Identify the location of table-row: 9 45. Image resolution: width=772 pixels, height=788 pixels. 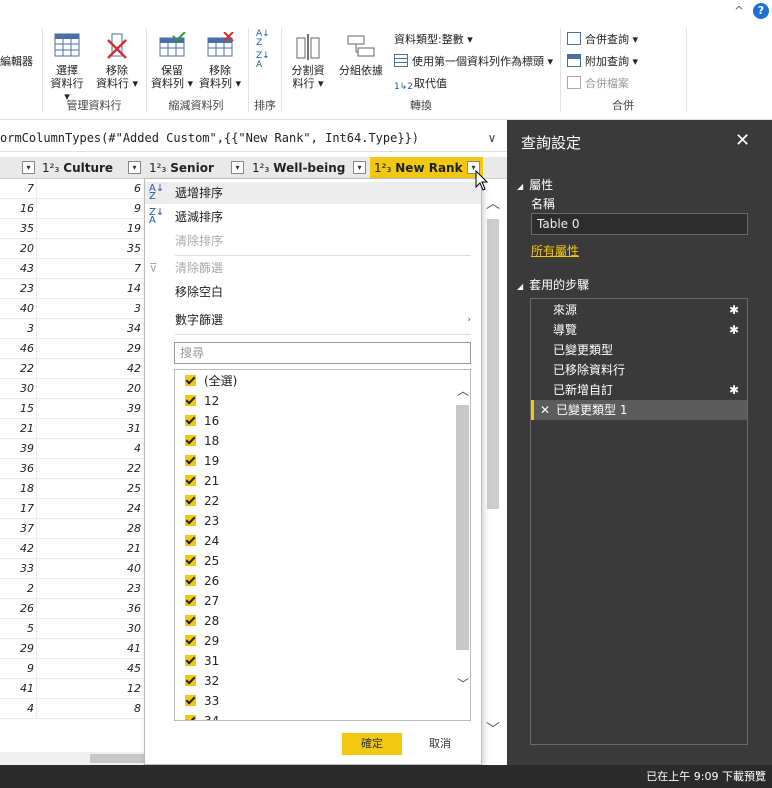
(72, 669).